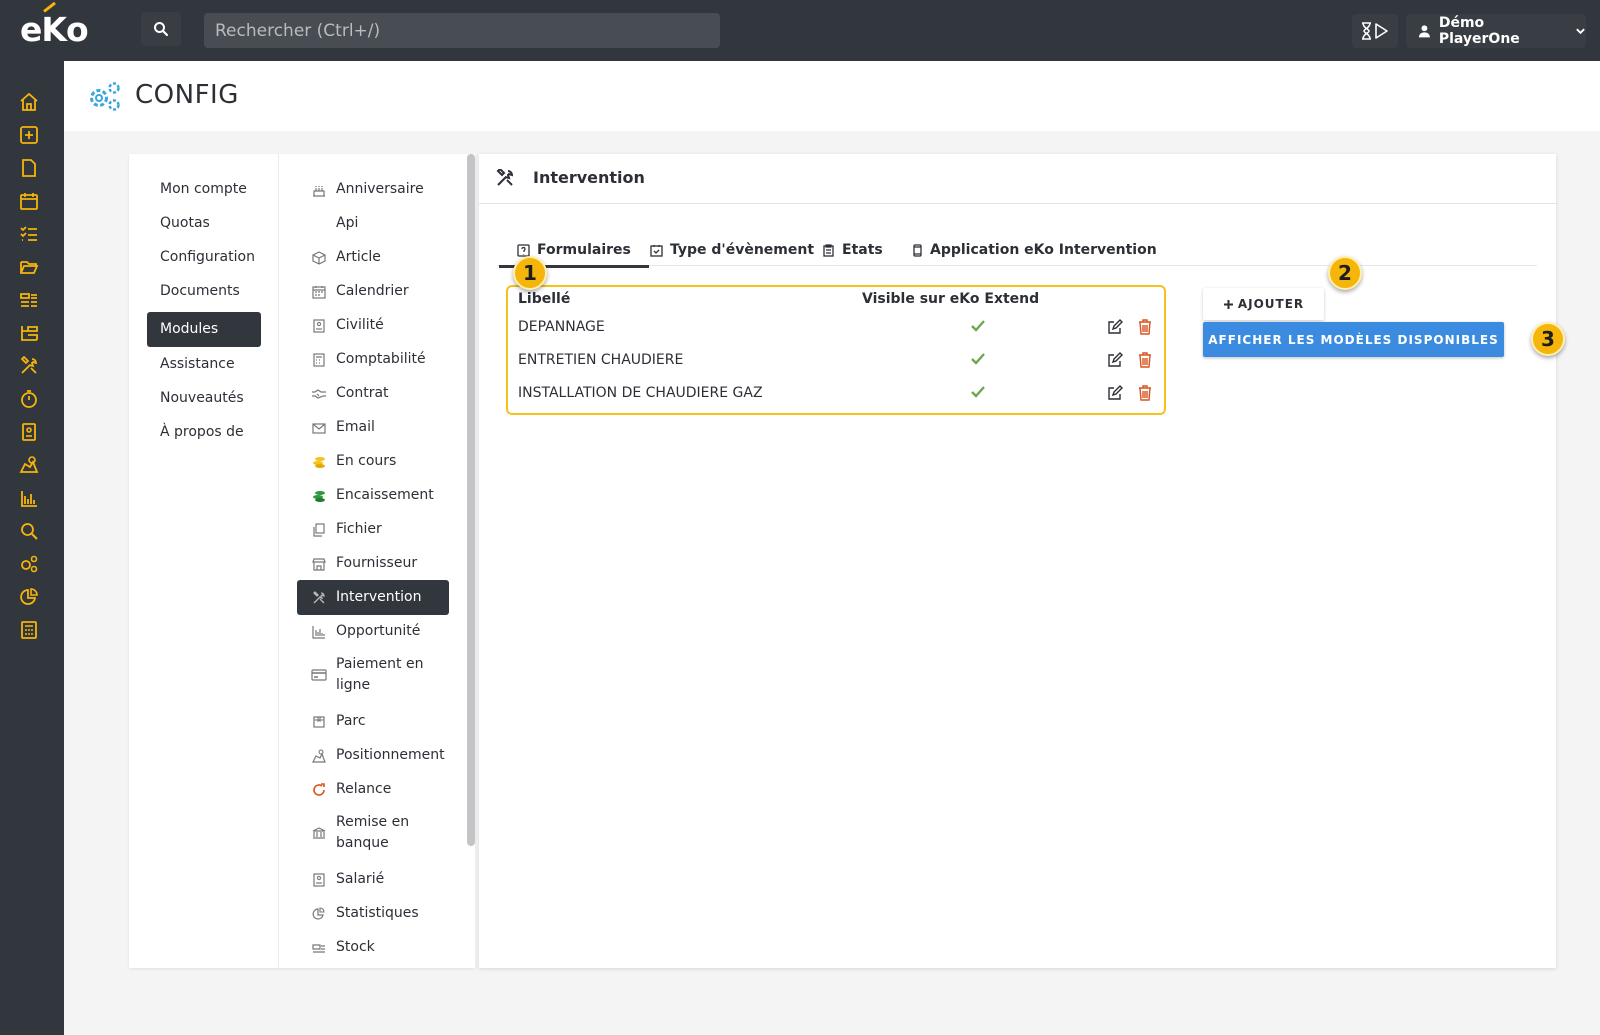 The image size is (1600, 1035). I want to click on module-label: Contrat, so click(362, 393).